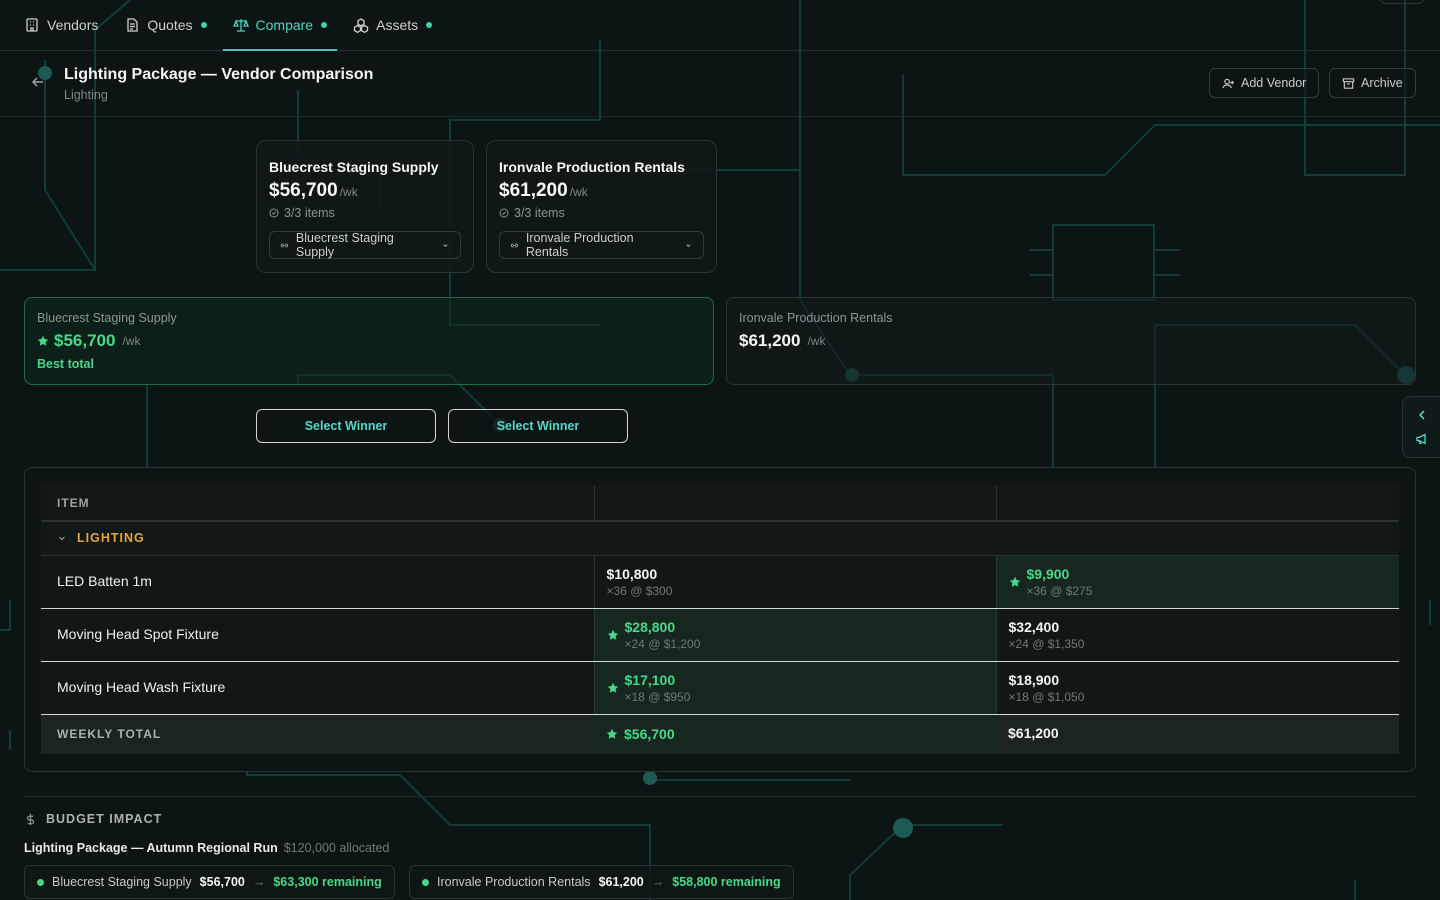 The height and width of the screenshot is (900, 1440). Describe the element at coordinates (32, 25) in the screenshot. I see `building-icon` at that location.